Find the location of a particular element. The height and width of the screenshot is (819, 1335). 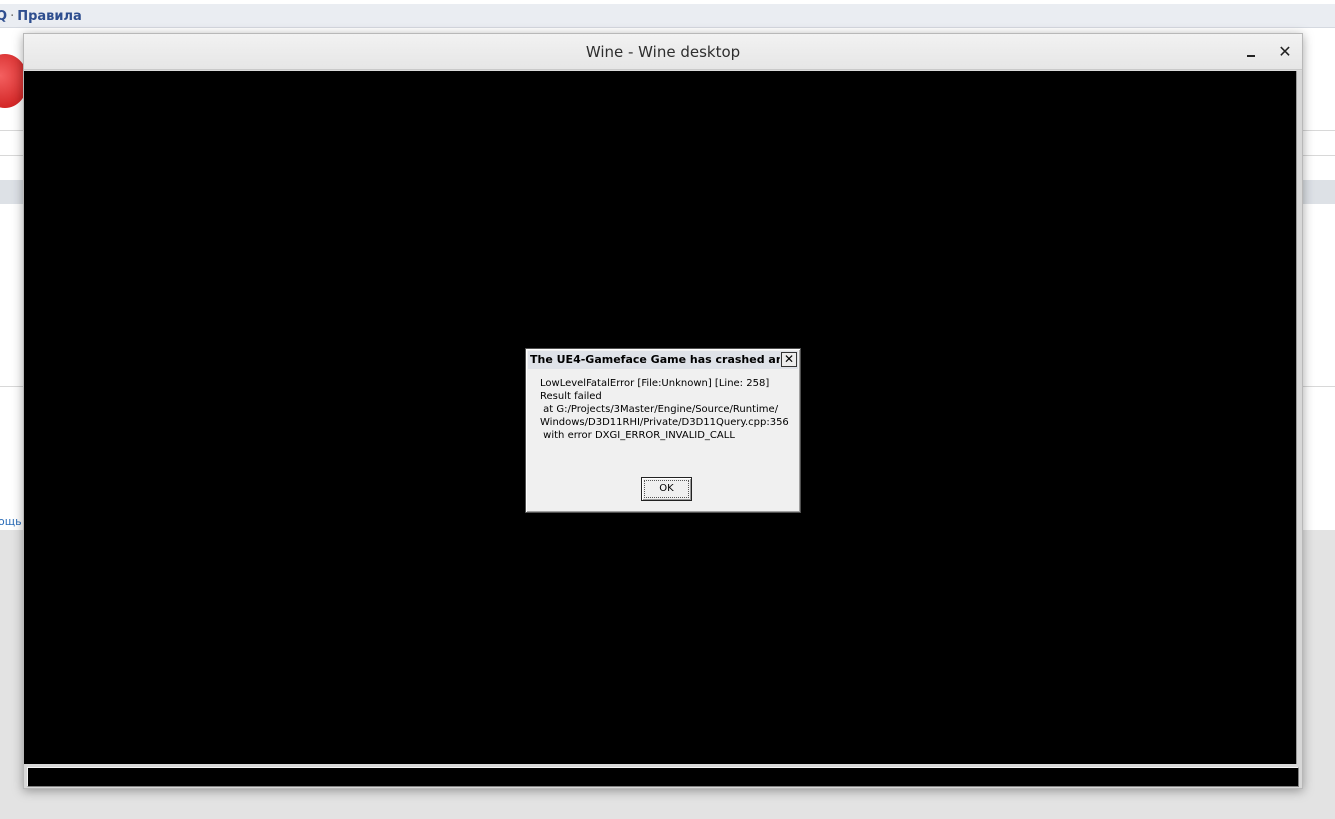

background-nav-link-faq: Q is located at coordinates (3, 16).